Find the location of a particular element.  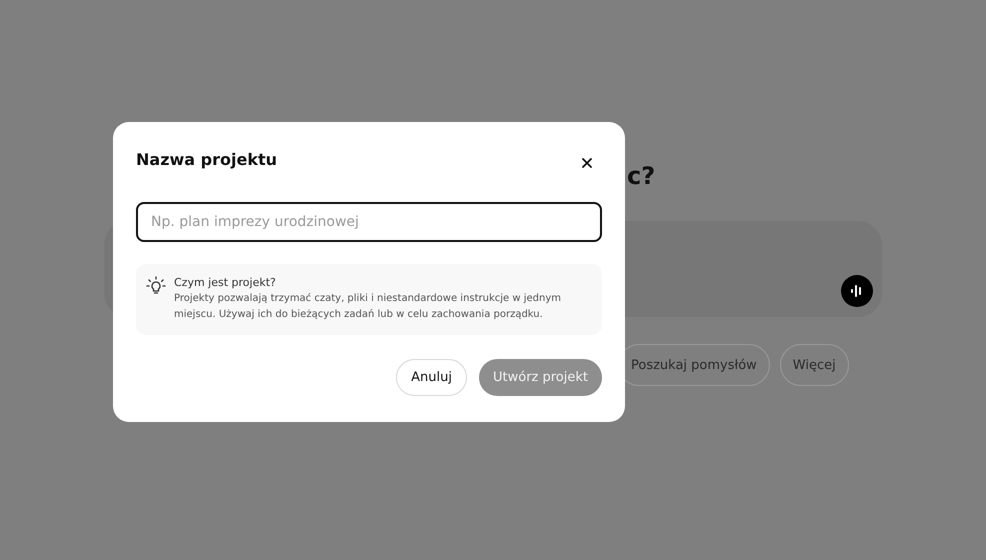

info-title: Czym jest projekt? is located at coordinates (225, 282).